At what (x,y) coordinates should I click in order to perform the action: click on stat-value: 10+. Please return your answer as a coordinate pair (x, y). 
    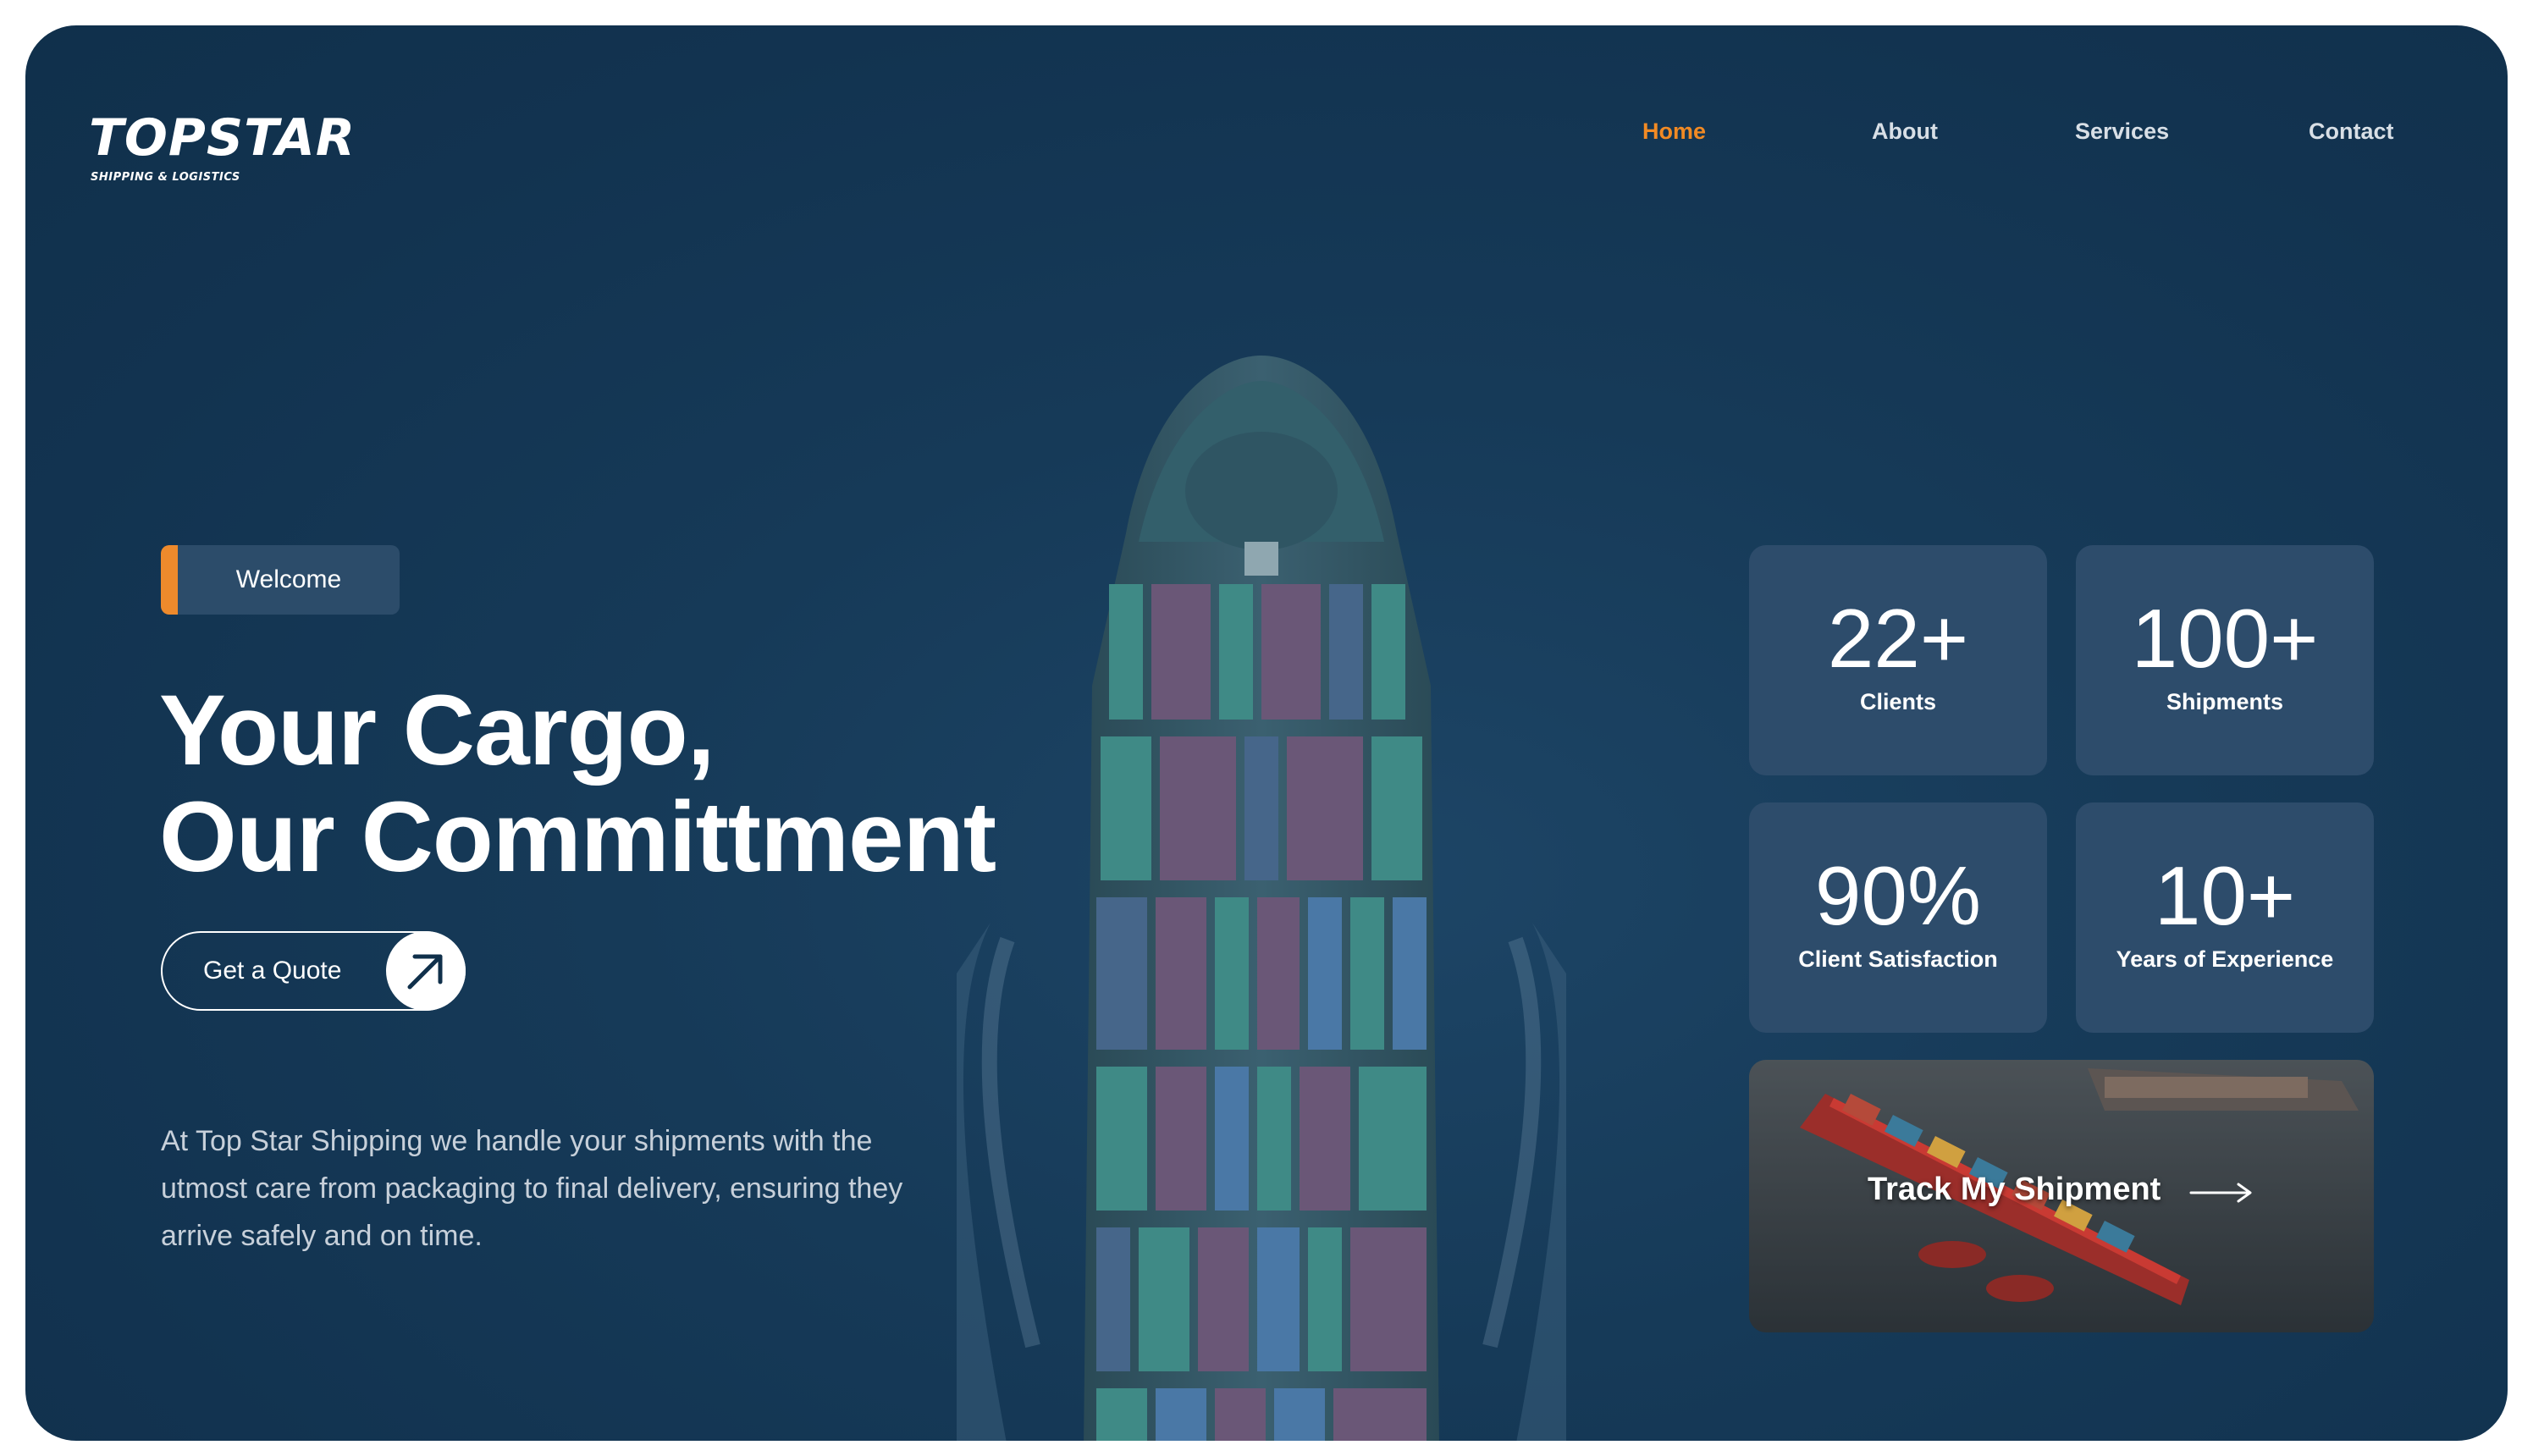
    Looking at the image, I should click on (2225, 896).